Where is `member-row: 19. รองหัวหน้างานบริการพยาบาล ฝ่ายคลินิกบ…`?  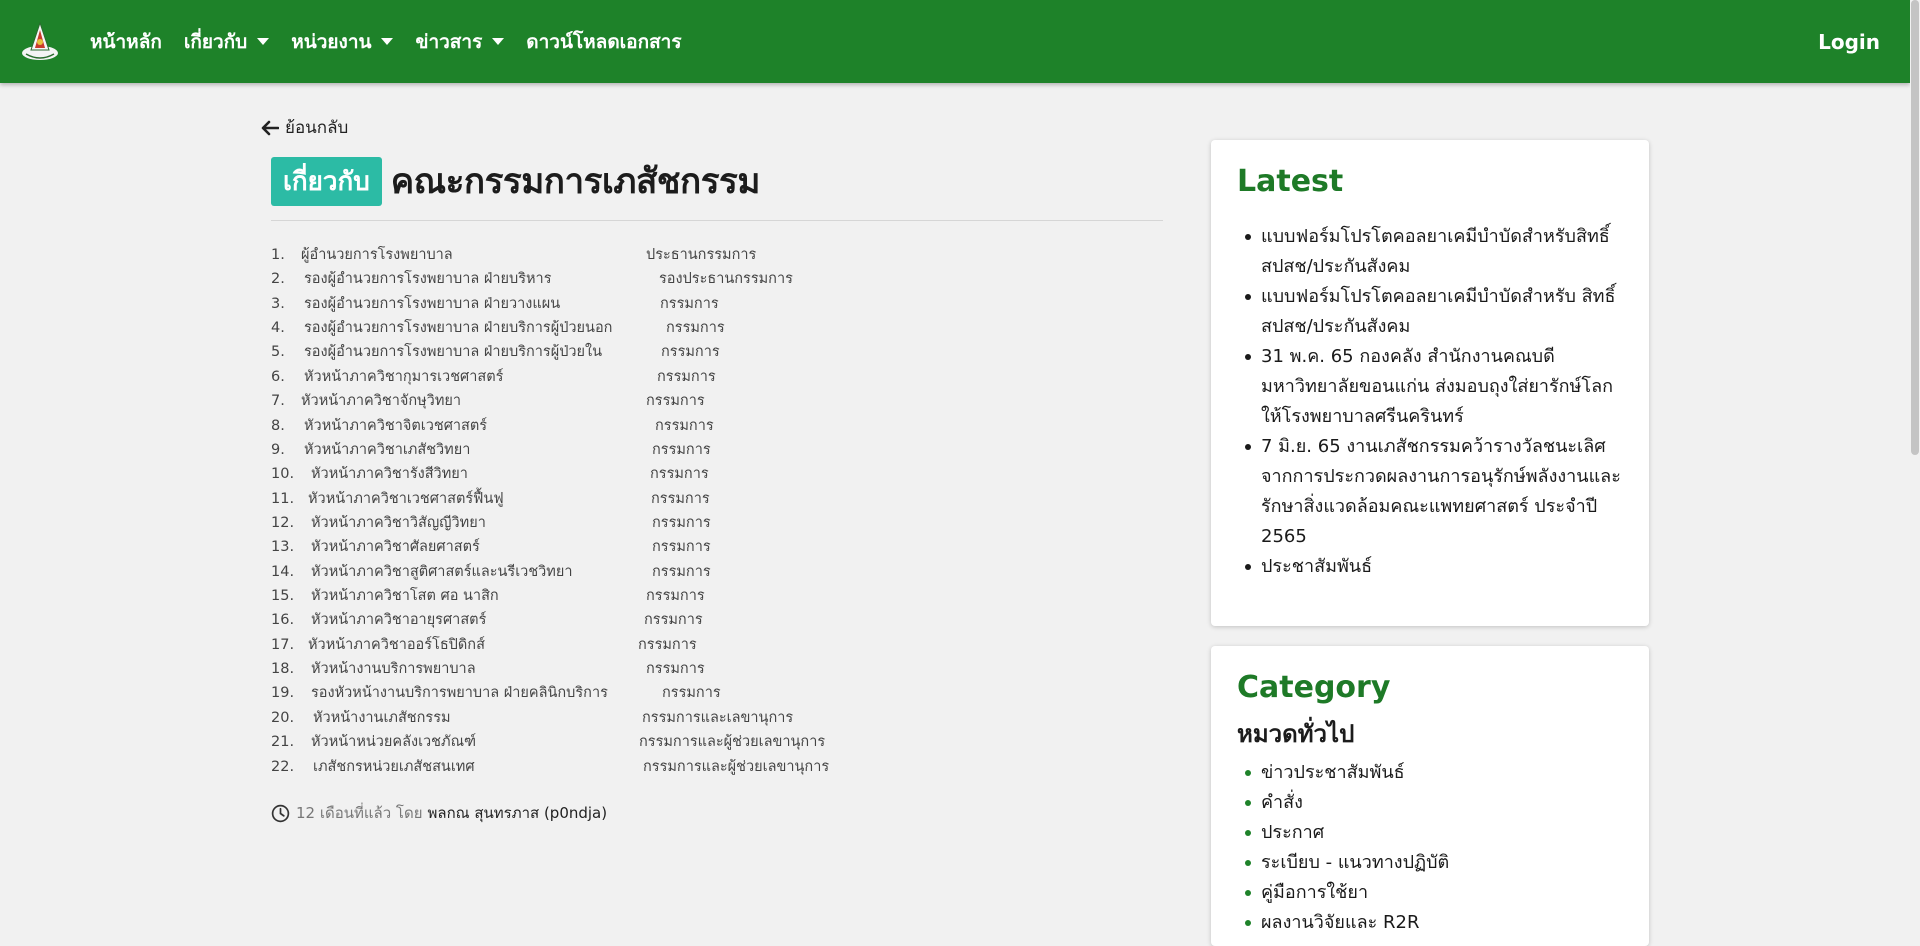
member-row: 19. รองหัวหน้างานบริการพยาบาล ฝ่ายคลินิกบ… is located at coordinates (581, 693).